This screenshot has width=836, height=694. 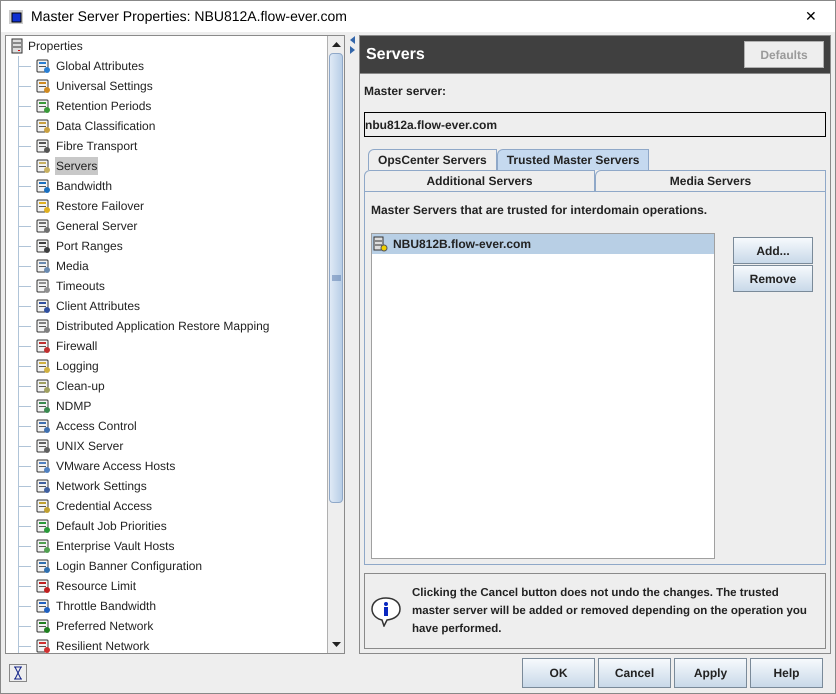 What do you see at coordinates (462, 244) in the screenshot?
I see `server-name: NBU812B.flow-ever.com` at bounding box center [462, 244].